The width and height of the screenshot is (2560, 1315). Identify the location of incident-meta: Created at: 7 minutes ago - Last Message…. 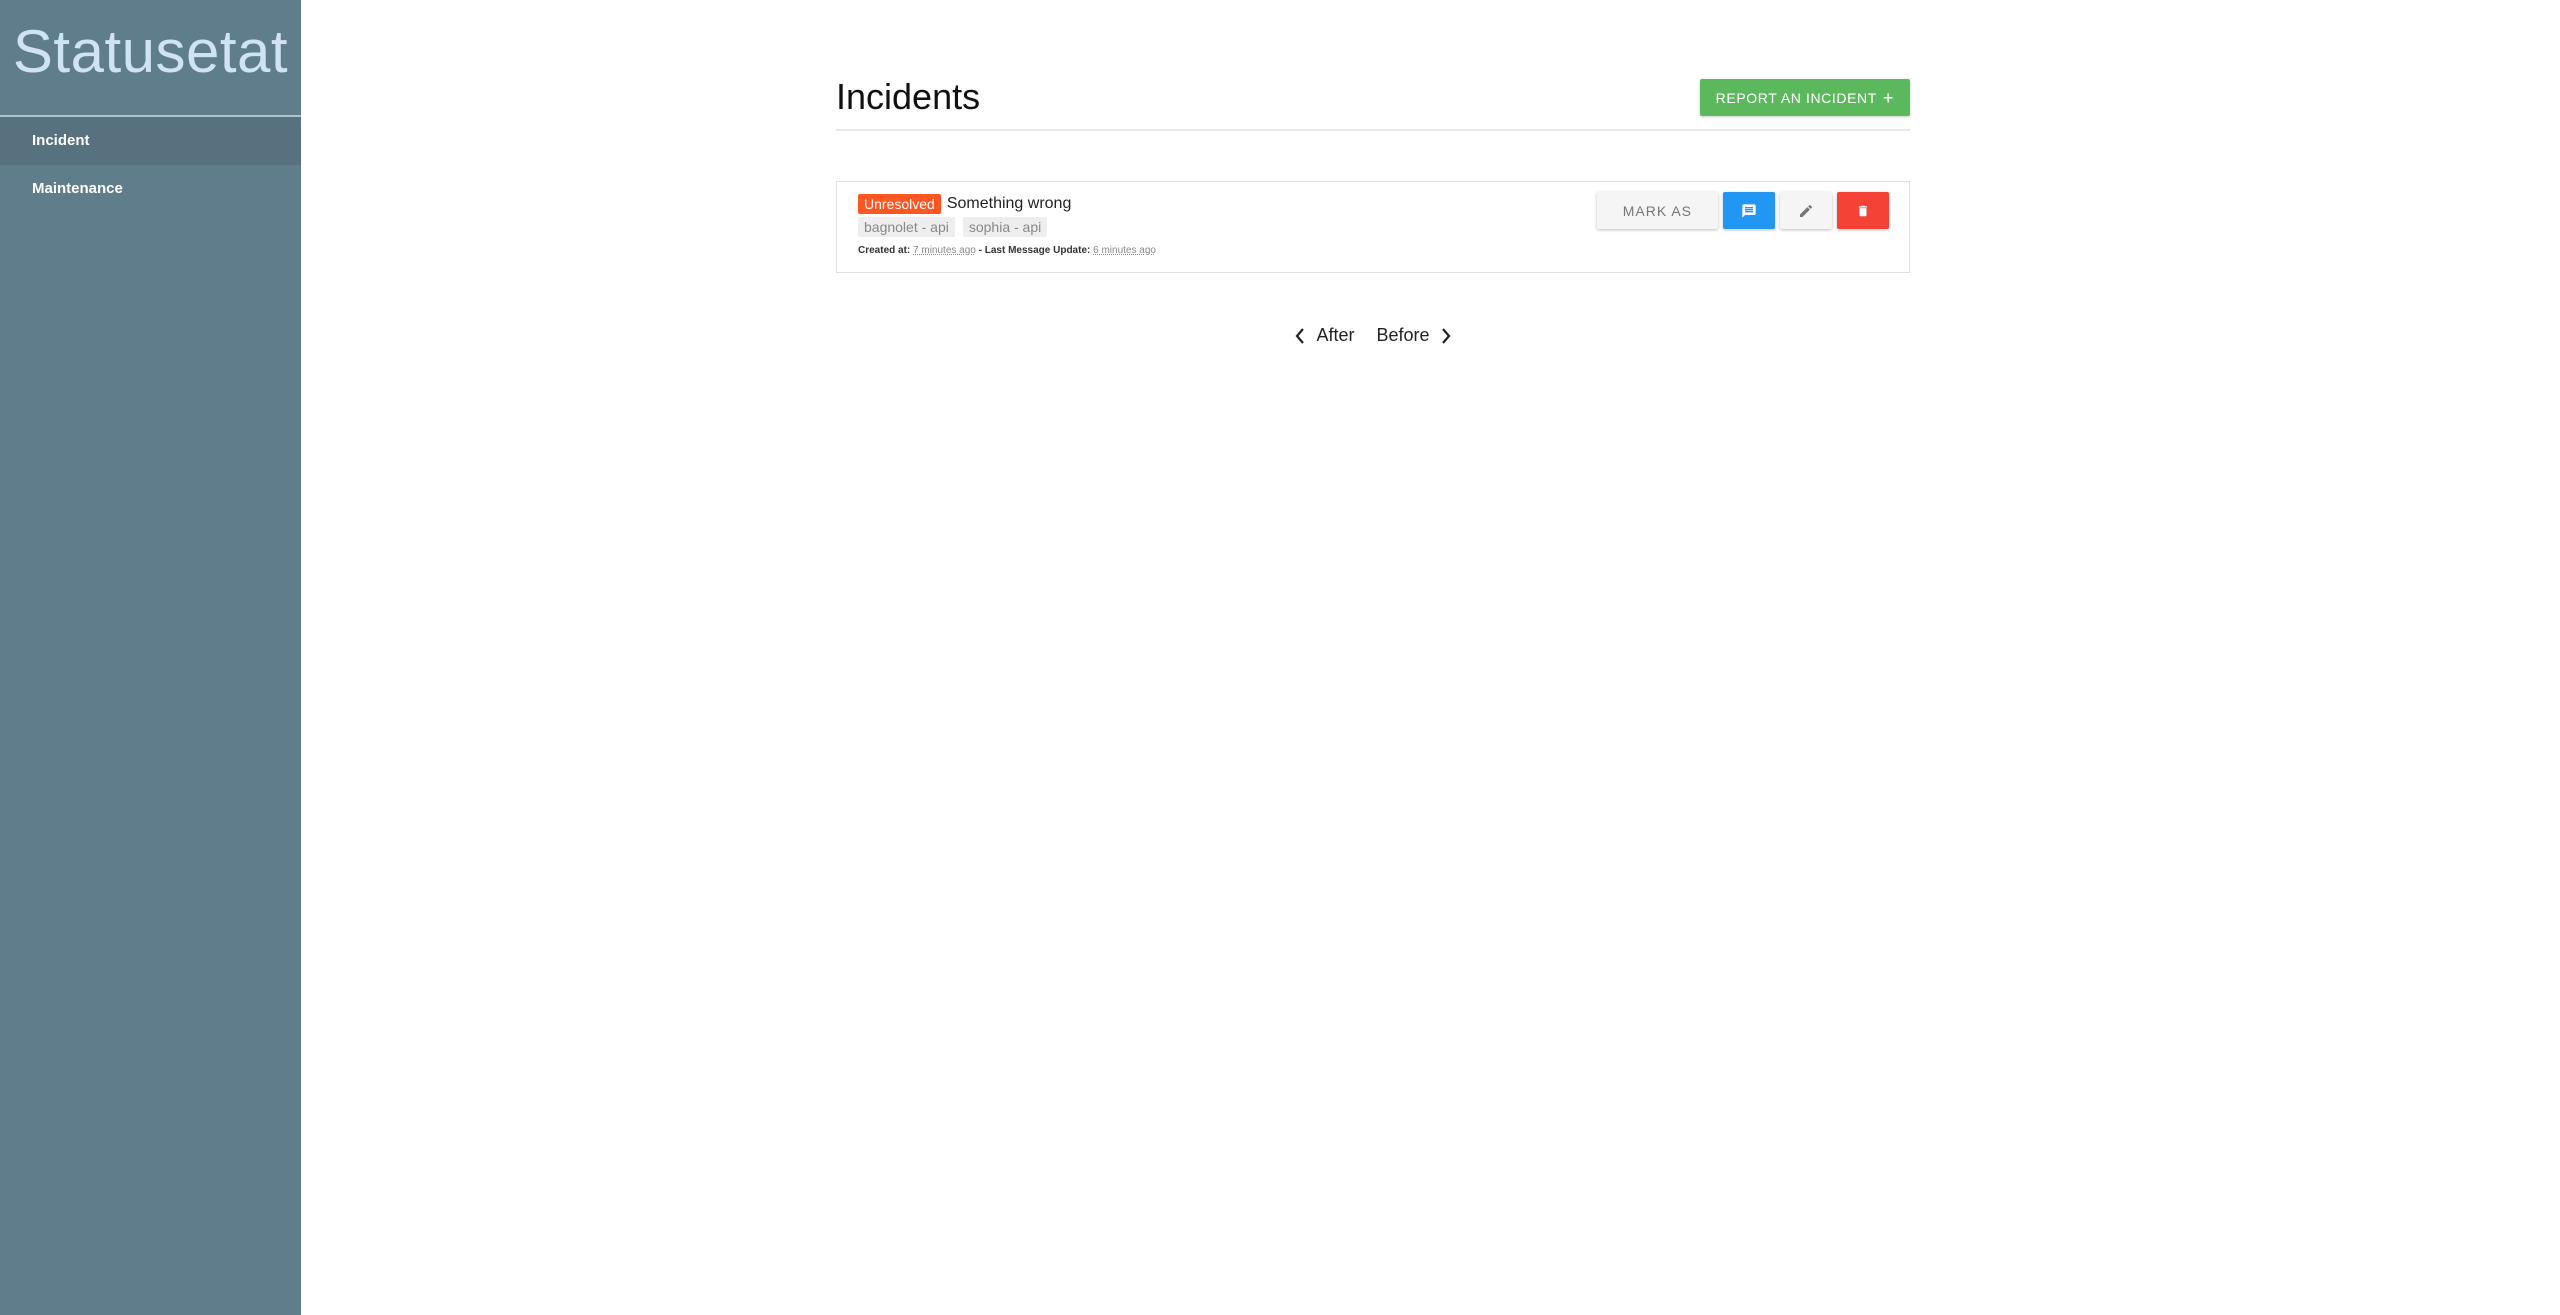
(1007, 250).